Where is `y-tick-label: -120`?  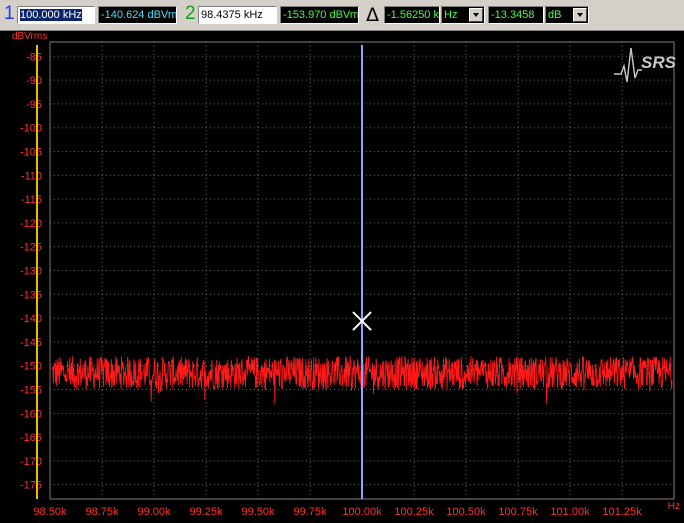 y-tick-label: -120 is located at coordinates (31, 224).